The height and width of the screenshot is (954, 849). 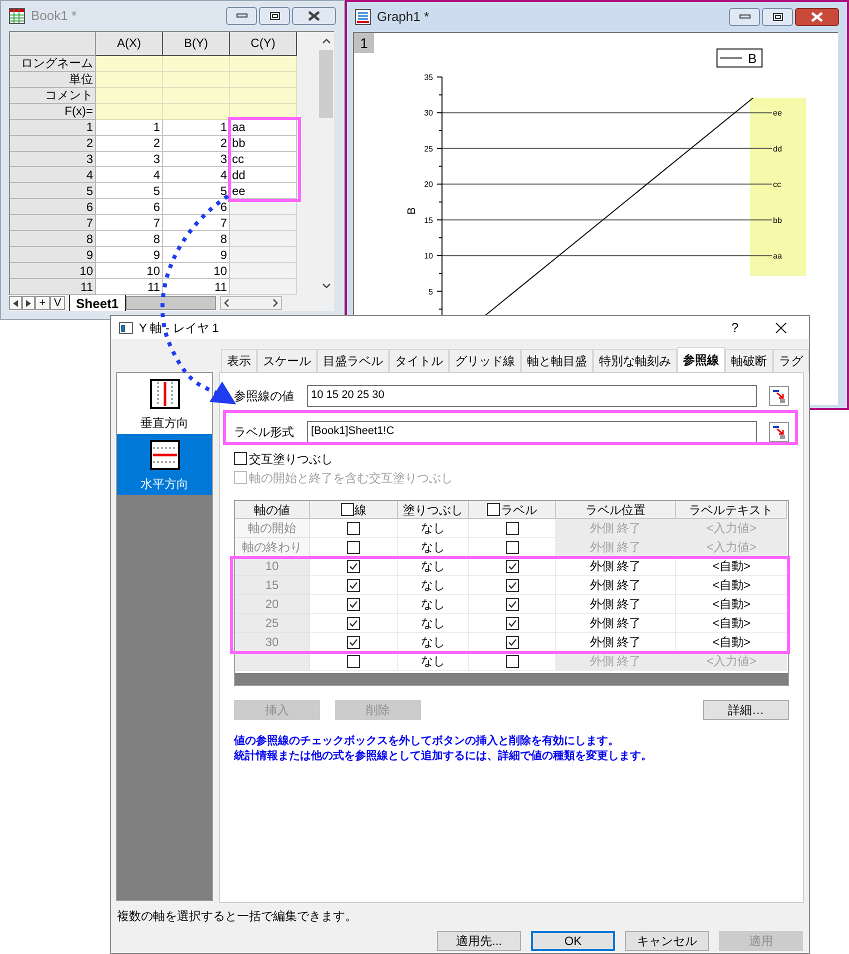 I want to click on row-header: F(x)=, so click(x=53, y=112).